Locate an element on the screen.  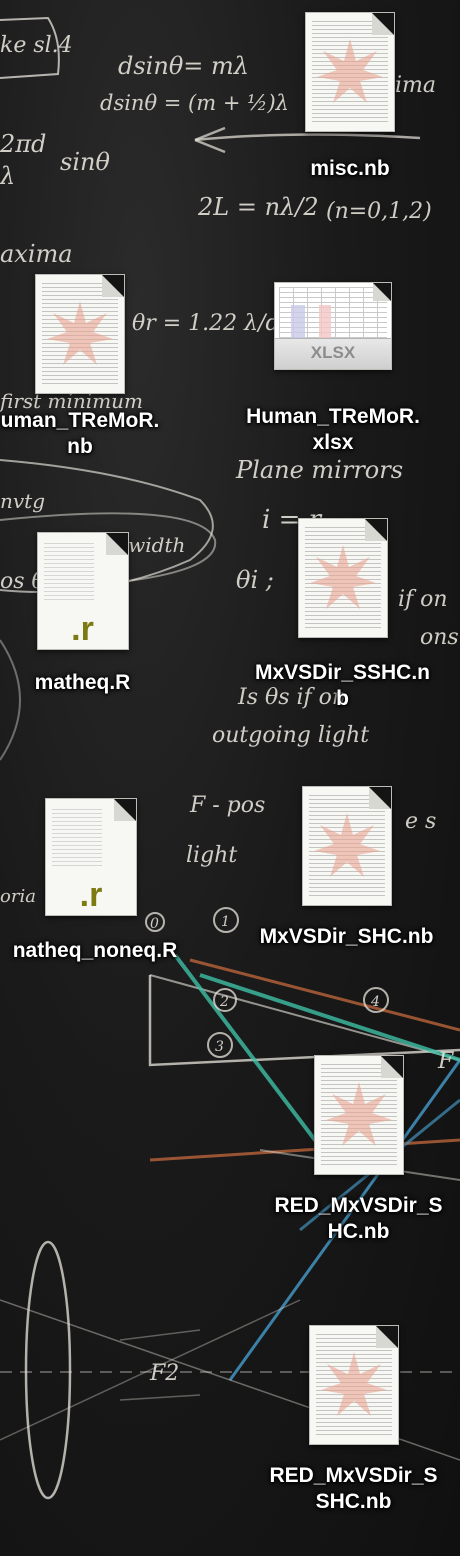
file-name-label: SHC.nb is located at coordinates (353, 1501).